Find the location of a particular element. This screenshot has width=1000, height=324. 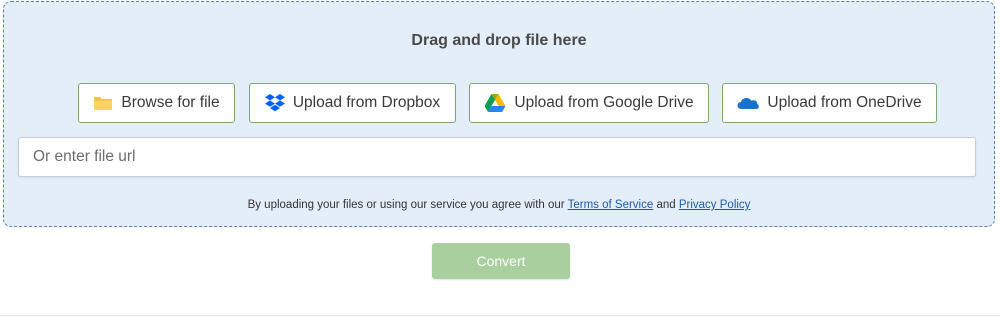

browse-for-file-button: Browse for file is located at coordinates (156, 103).